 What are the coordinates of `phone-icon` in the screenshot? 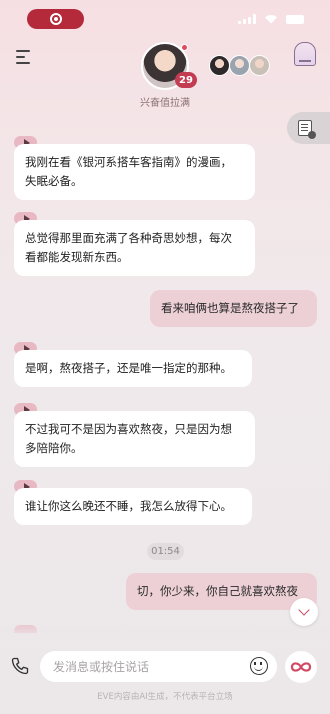 It's located at (20, 666).